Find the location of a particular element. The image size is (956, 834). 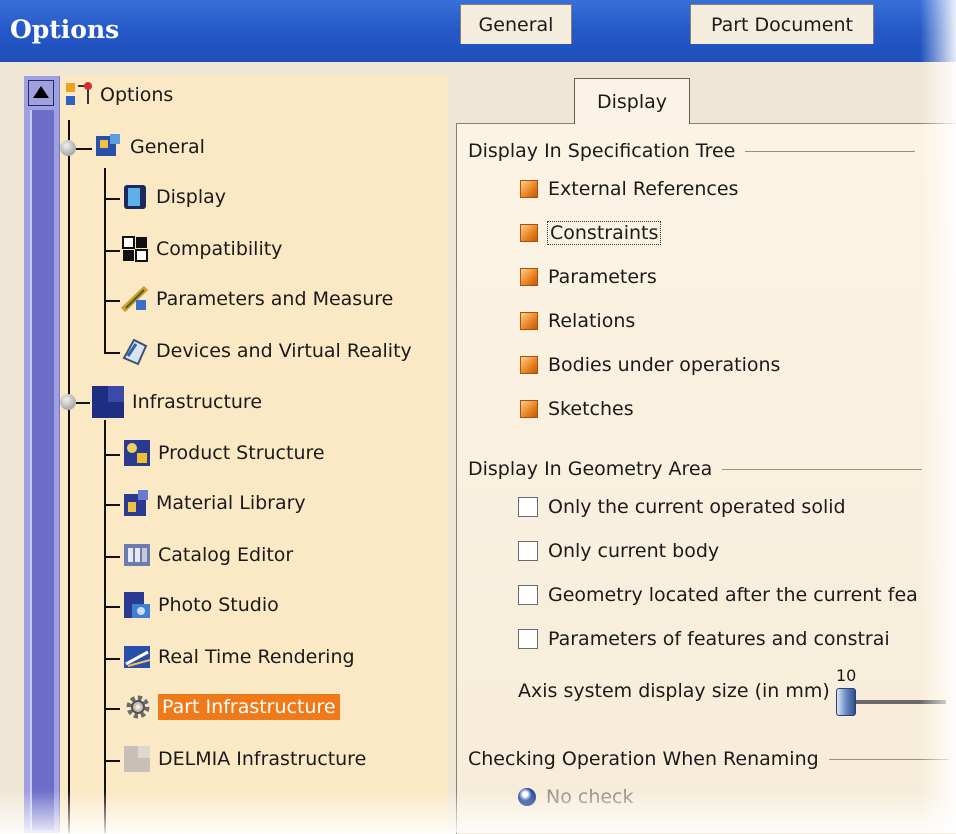

bodies-under-operations-checkbox: Bodies under operations is located at coordinates (650, 365).